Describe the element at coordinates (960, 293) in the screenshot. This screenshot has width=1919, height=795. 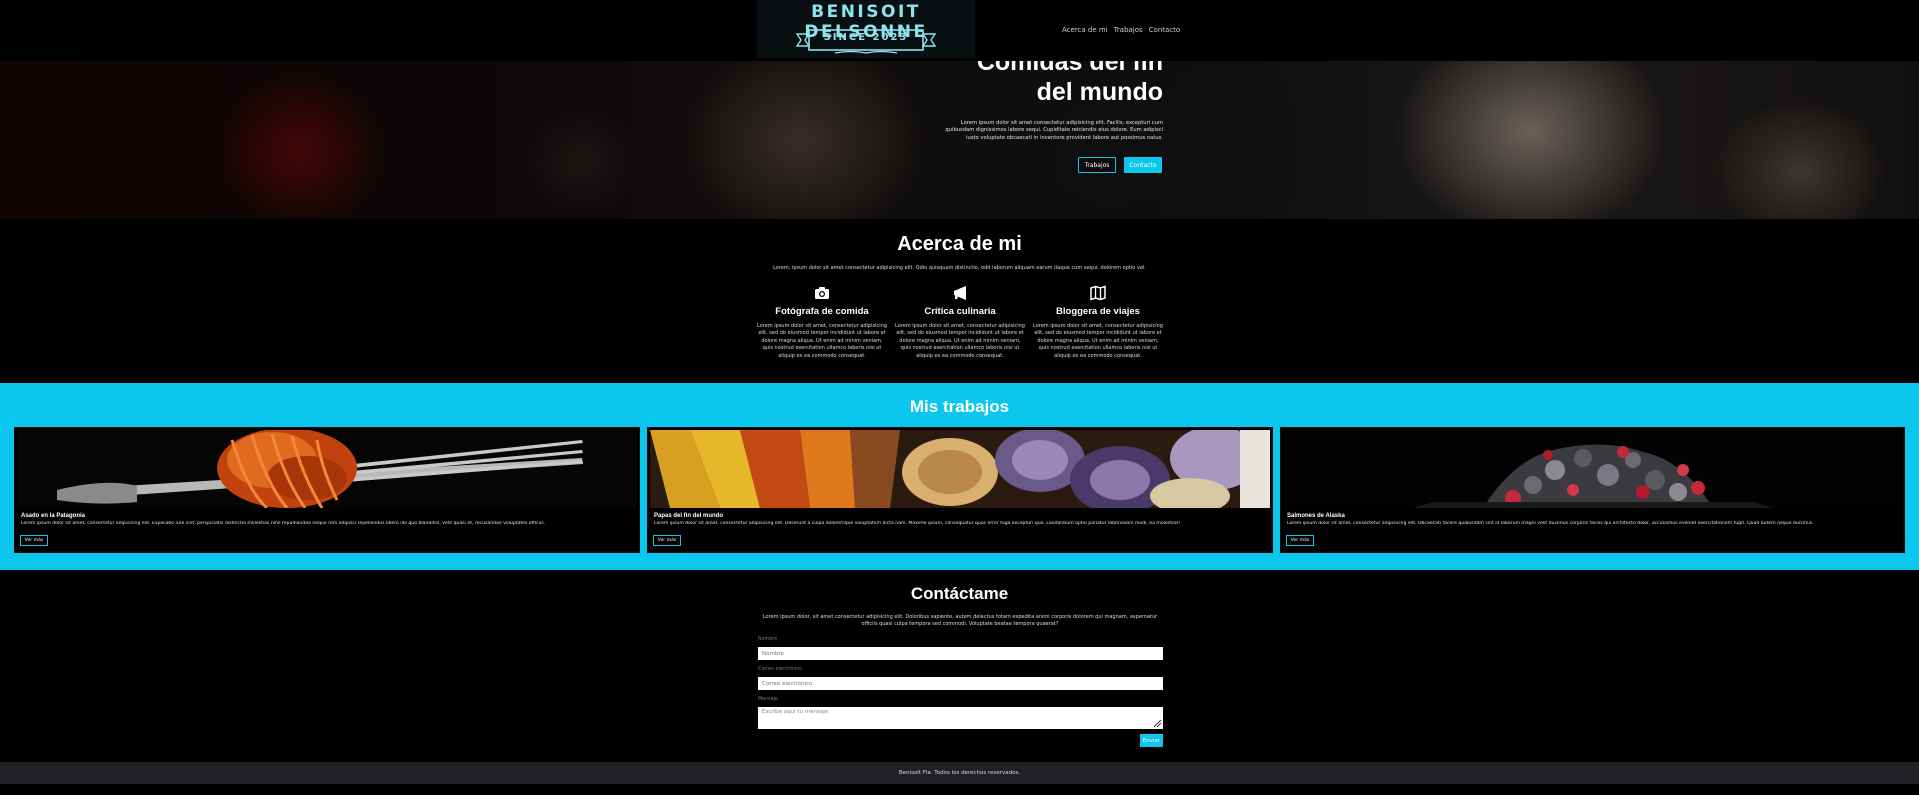
I see `megaphone-icon` at that location.